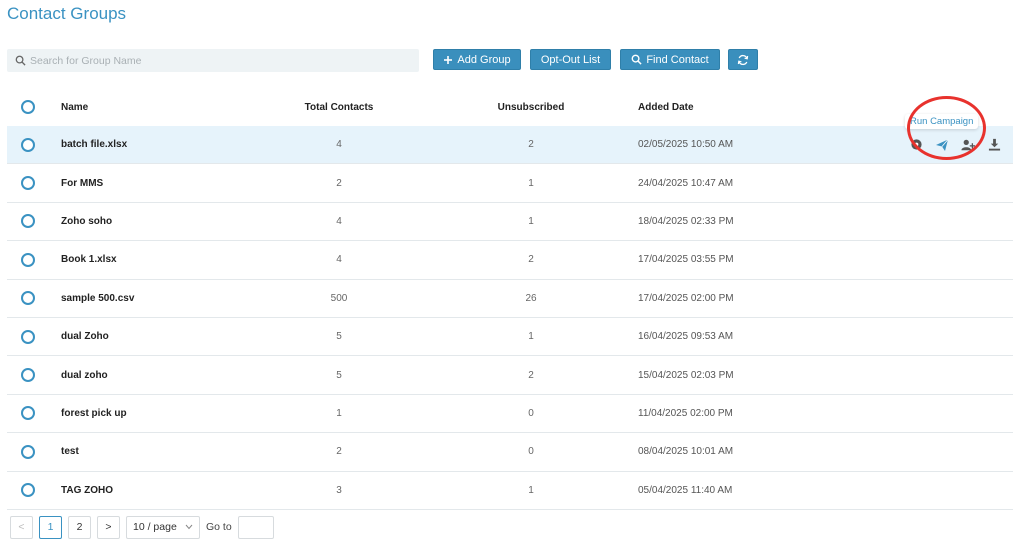 This screenshot has width=1024, height=557. What do you see at coordinates (339, 107) in the screenshot?
I see `header-total-contacts: Total Contacts` at bounding box center [339, 107].